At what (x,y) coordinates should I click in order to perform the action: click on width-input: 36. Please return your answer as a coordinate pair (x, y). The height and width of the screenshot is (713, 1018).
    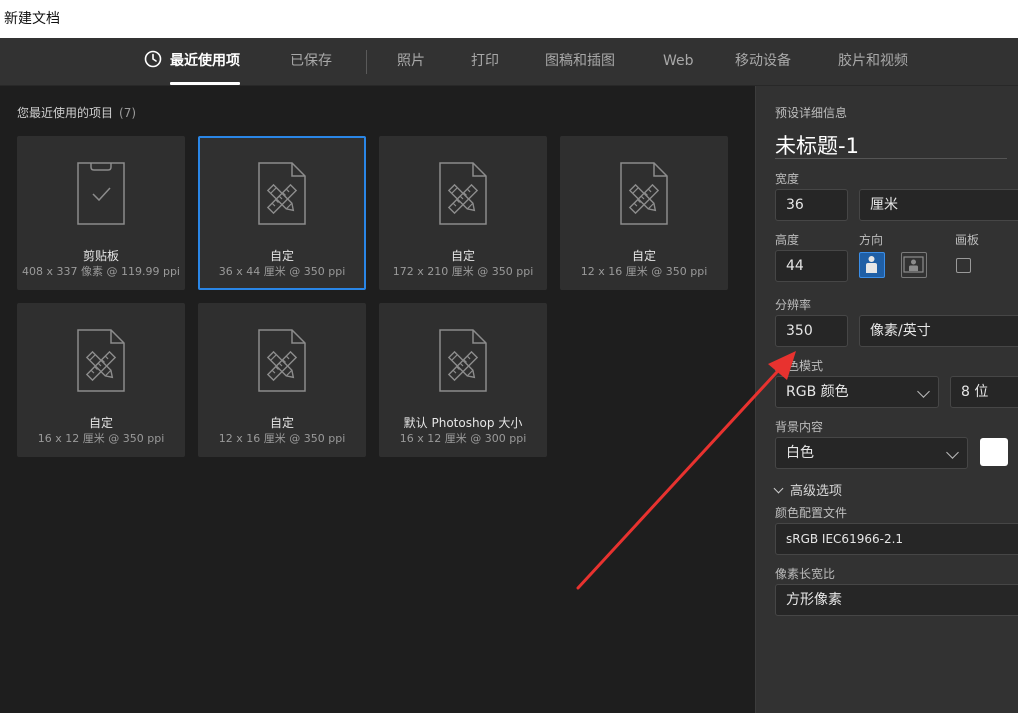
    Looking at the image, I should click on (811, 205).